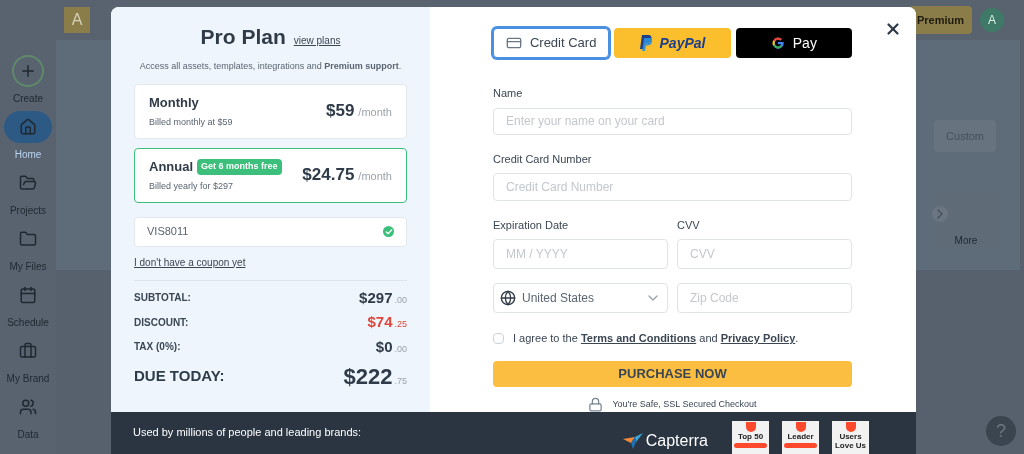  I want to click on close-icon, so click(893, 29).